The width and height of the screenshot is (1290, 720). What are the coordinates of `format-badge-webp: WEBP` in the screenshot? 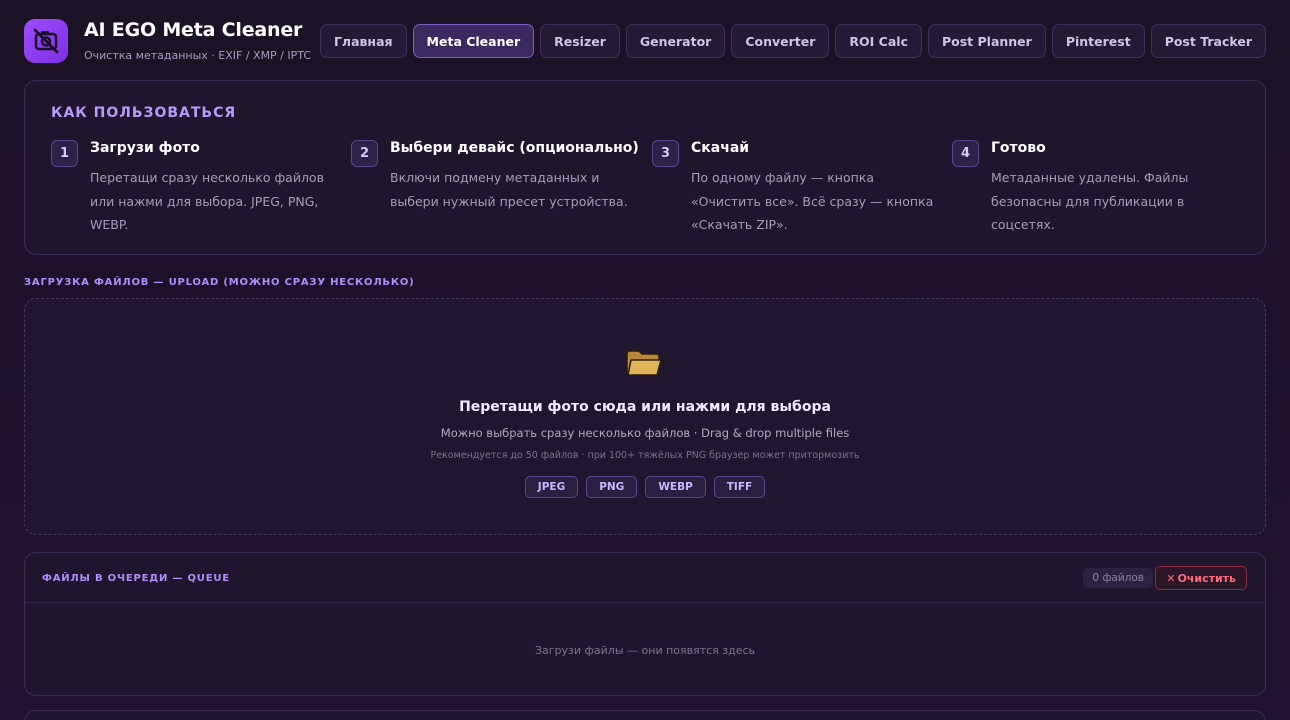 It's located at (675, 487).